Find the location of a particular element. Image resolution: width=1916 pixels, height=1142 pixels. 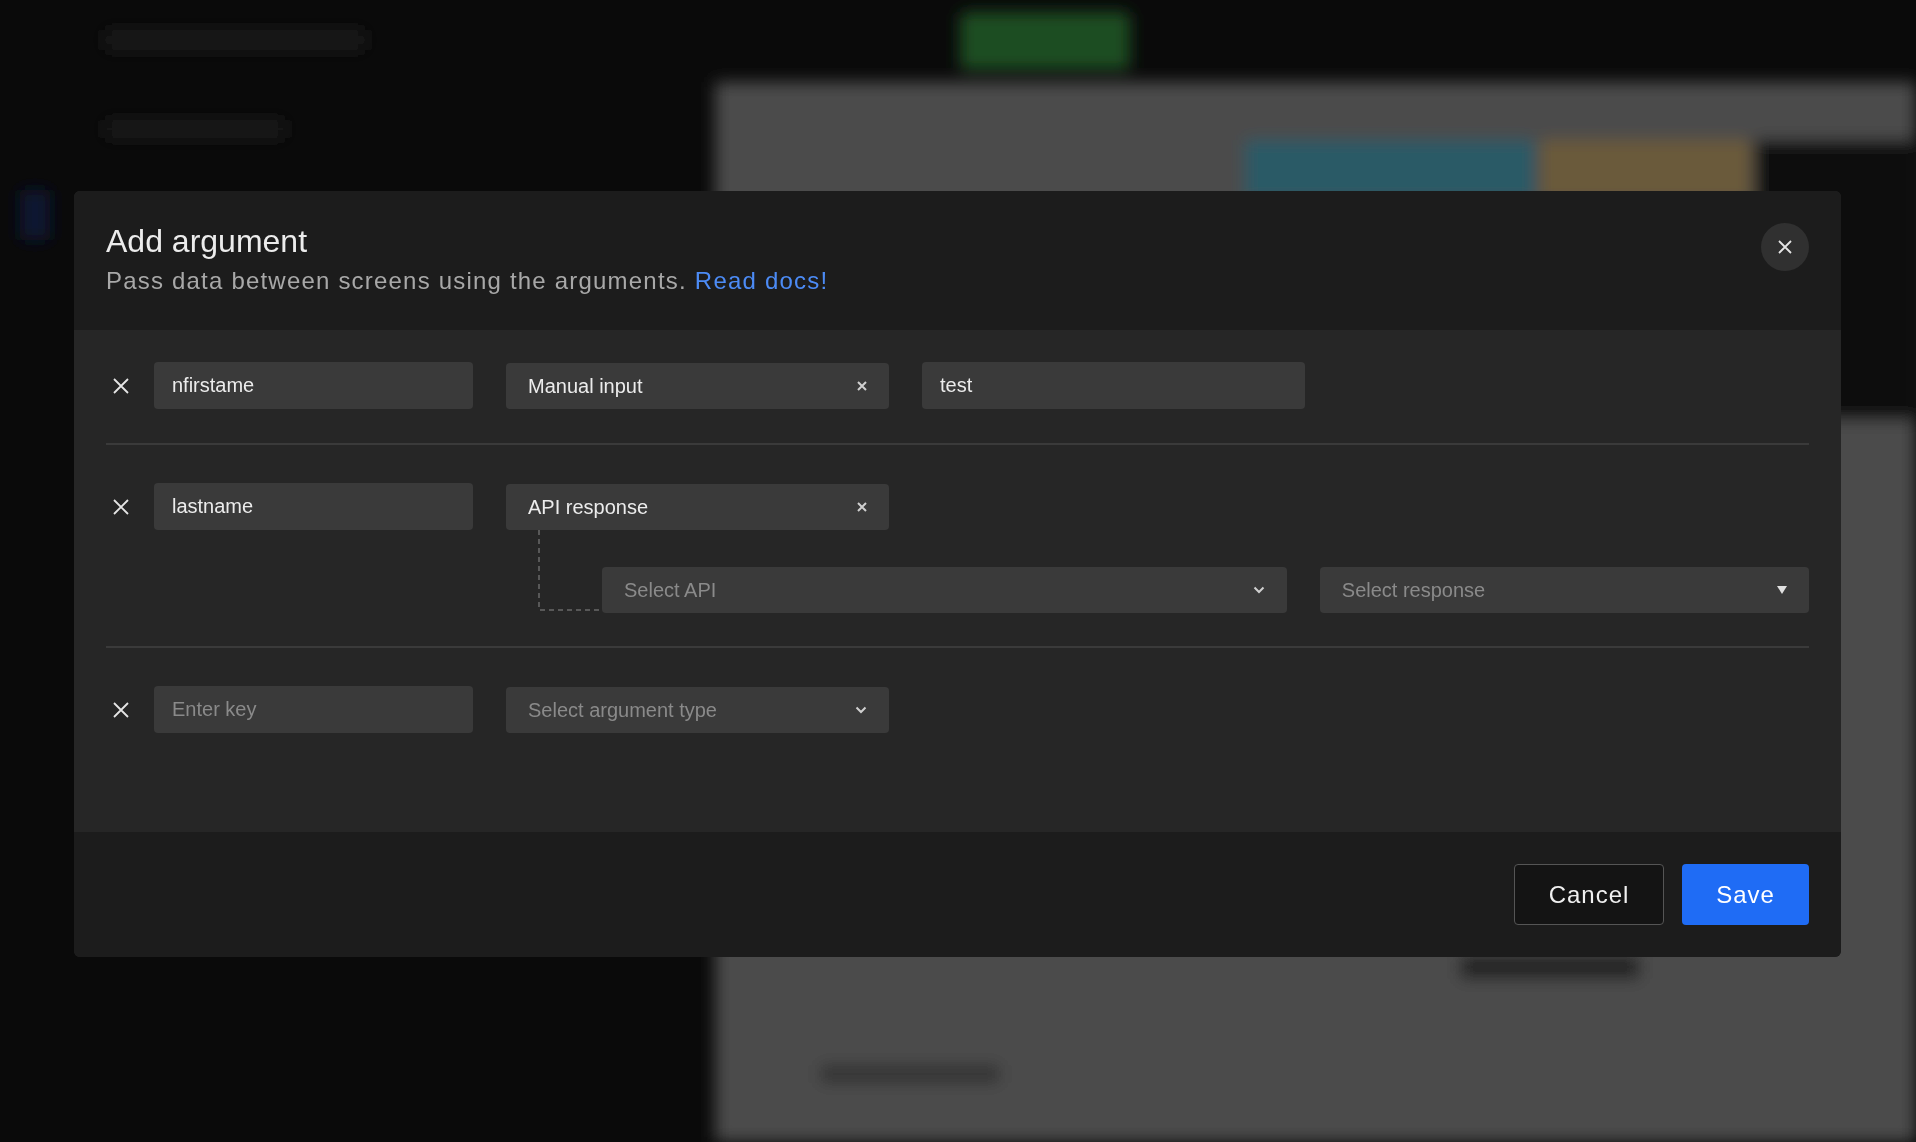

key-field: lastname is located at coordinates (313, 506).